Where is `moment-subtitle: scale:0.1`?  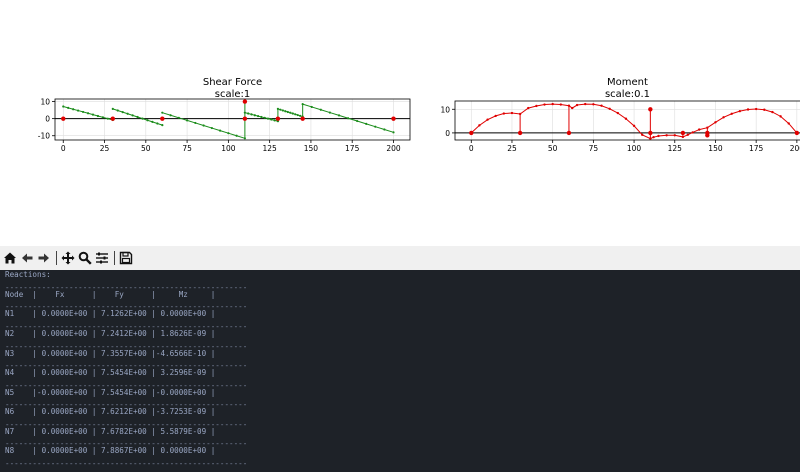
moment-subtitle: scale:0.1 is located at coordinates (627, 94).